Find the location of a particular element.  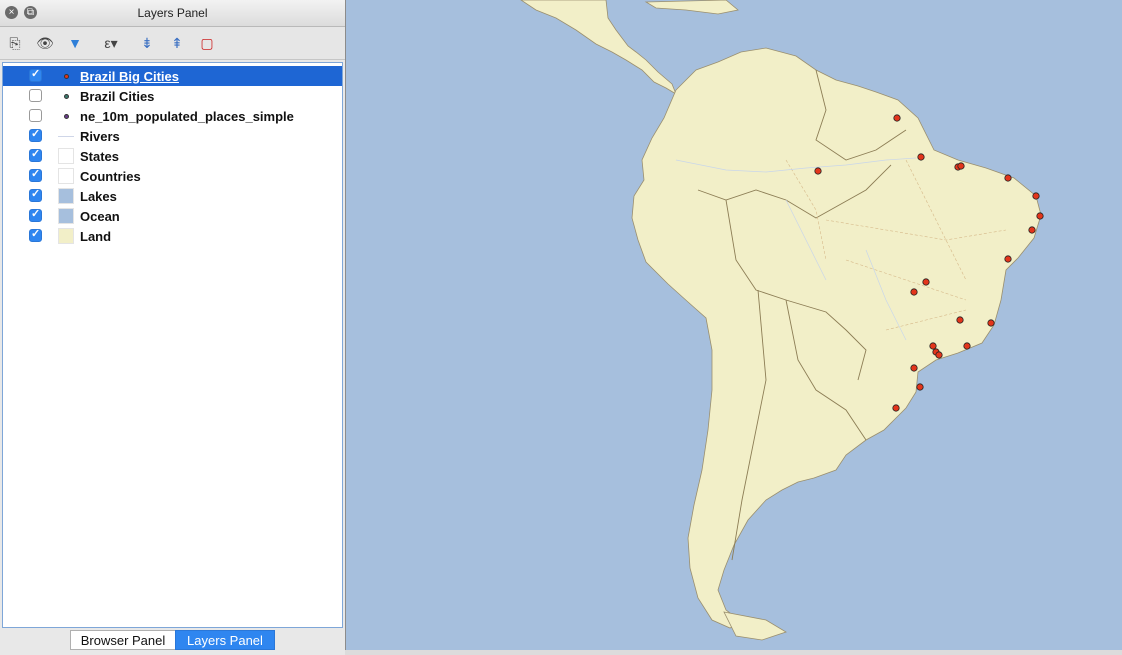

layer-row: Lakes is located at coordinates (172, 196).